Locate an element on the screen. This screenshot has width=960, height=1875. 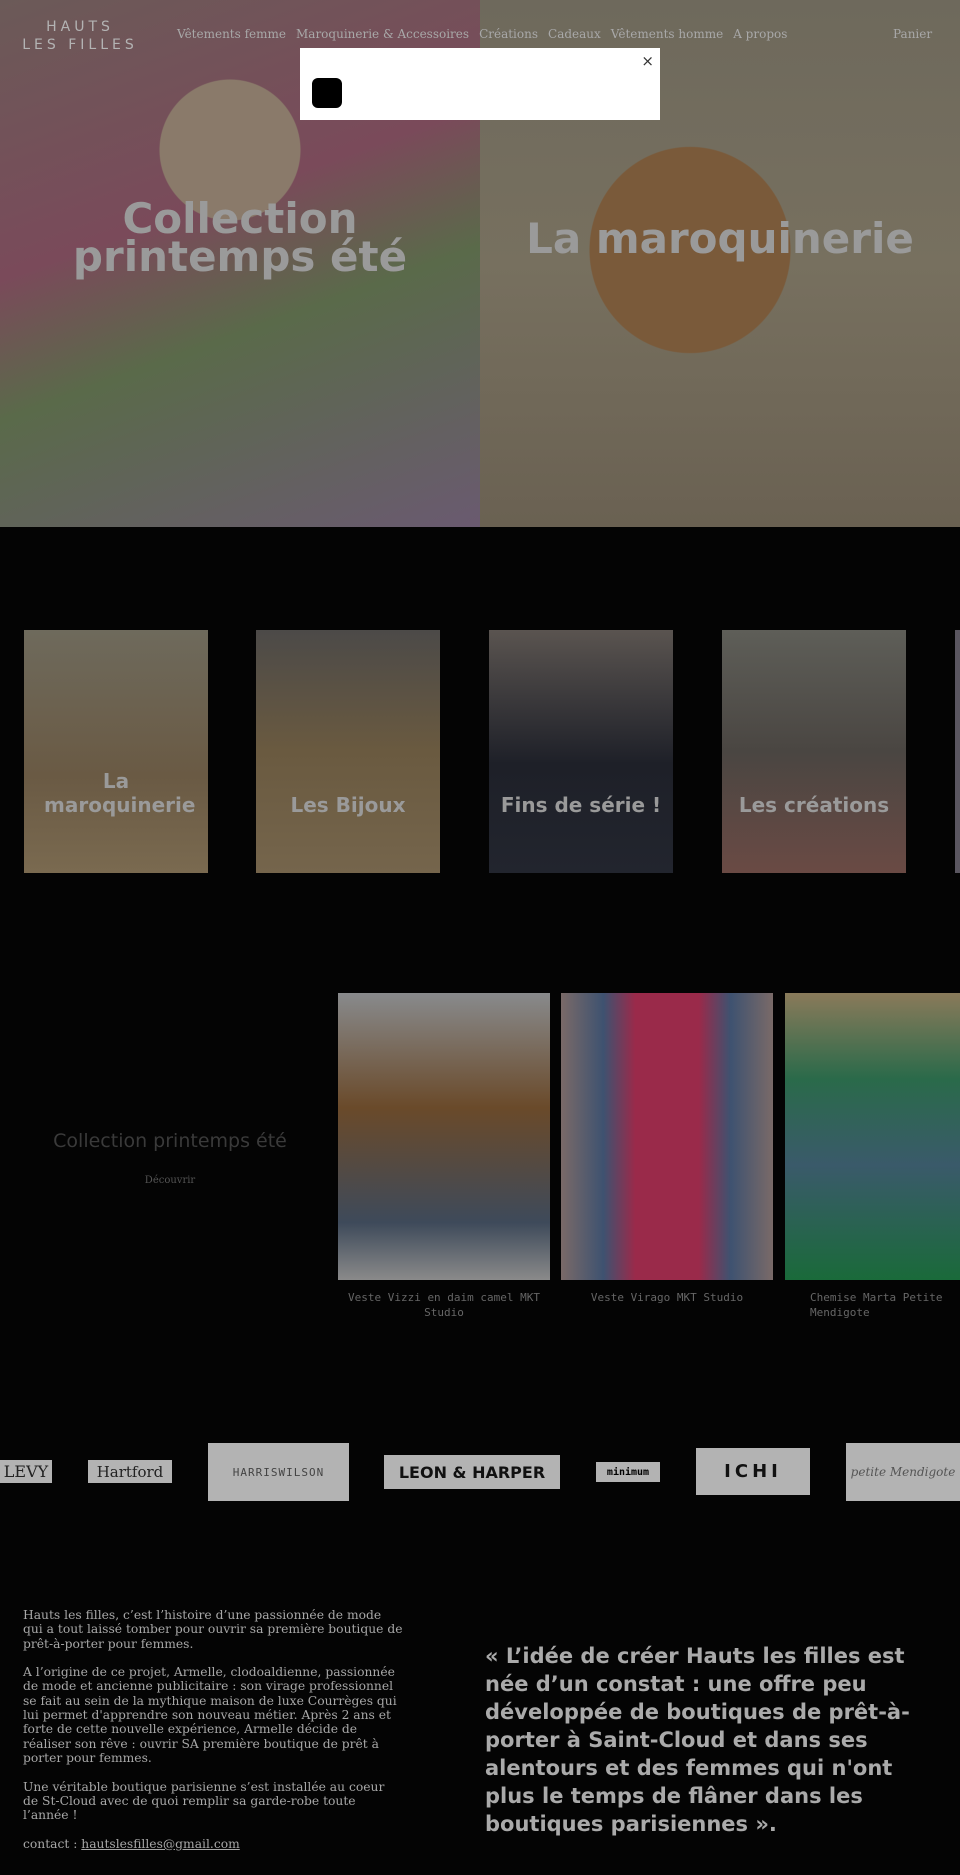
nav-vetements-femme: Vêtements femme is located at coordinates (231, 34).